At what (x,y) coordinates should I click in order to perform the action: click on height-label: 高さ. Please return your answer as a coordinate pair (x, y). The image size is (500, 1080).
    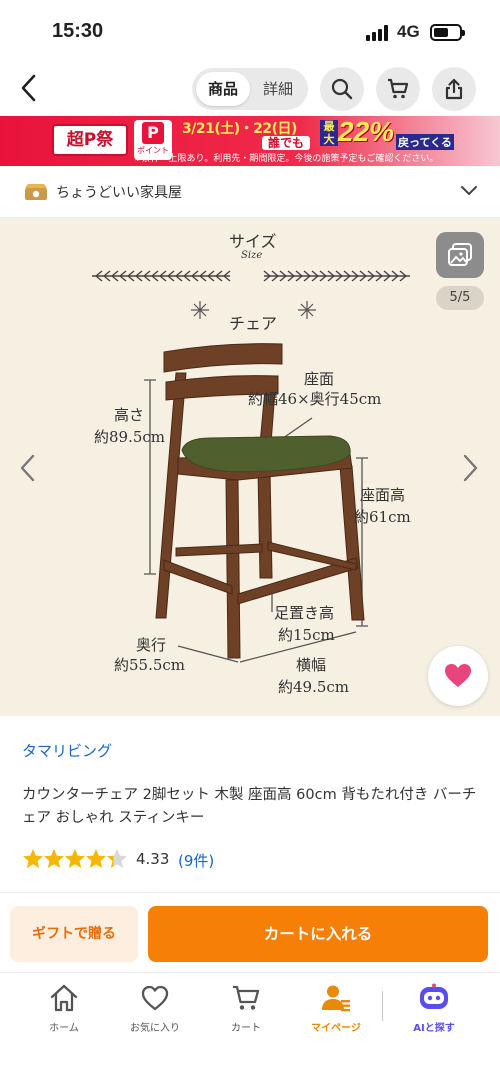
    Looking at the image, I should click on (129, 415).